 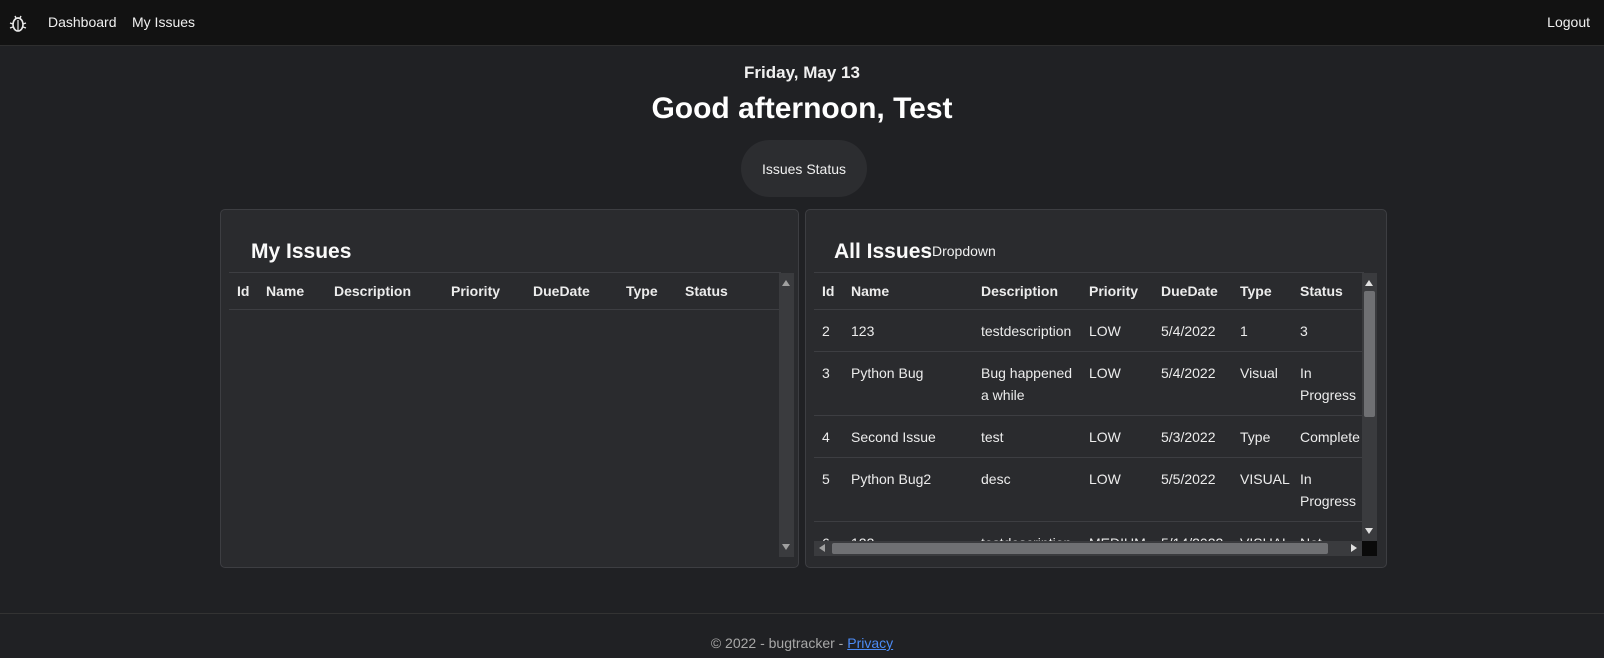 What do you see at coordinates (870, 643) in the screenshot?
I see `privacy-link: Privacy` at bounding box center [870, 643].